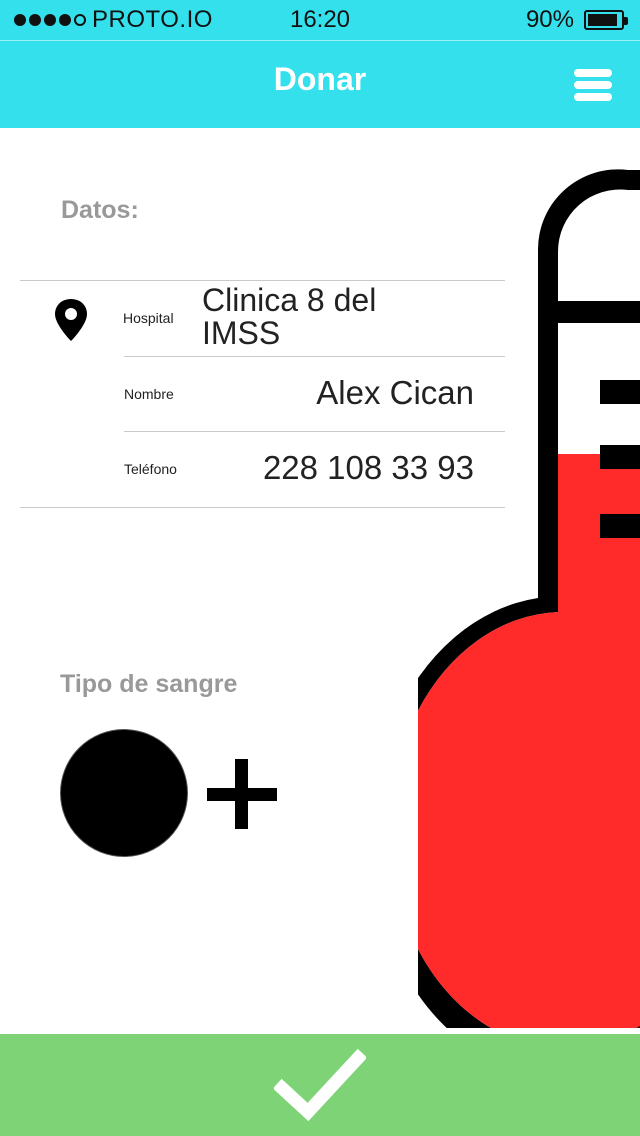  I want to click on page-title: Donar, so click(320, 79).